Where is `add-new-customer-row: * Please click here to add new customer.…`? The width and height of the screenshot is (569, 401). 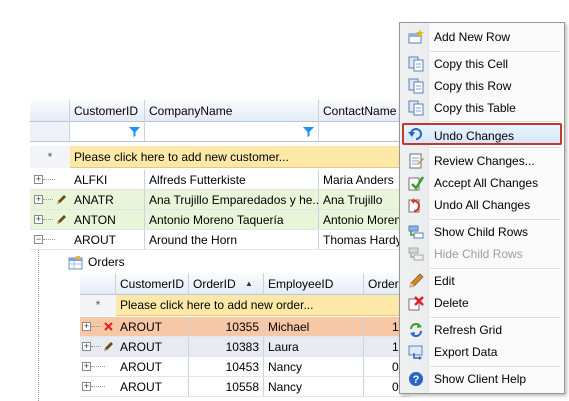
add-new-customer-row: * Please click here to add new customer.… is located at coordinates (220, 157).